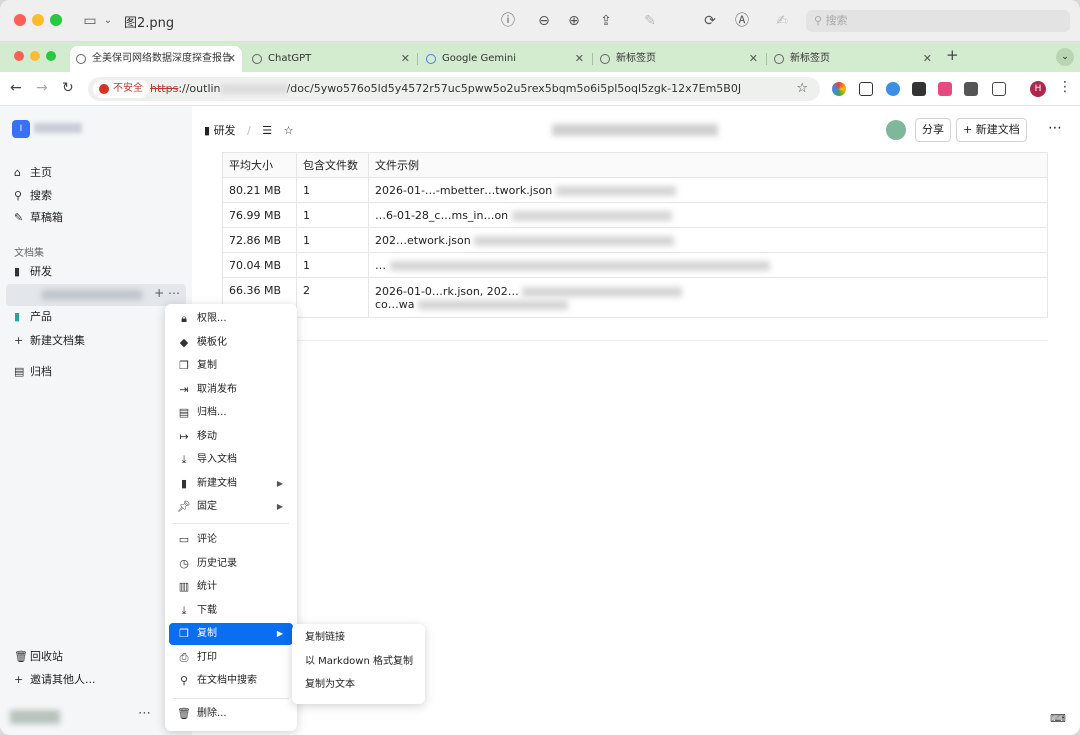 This screenshot has height=735, width=1080. I want to click on annotate-icon: Ⓐ, so click(742, 21).